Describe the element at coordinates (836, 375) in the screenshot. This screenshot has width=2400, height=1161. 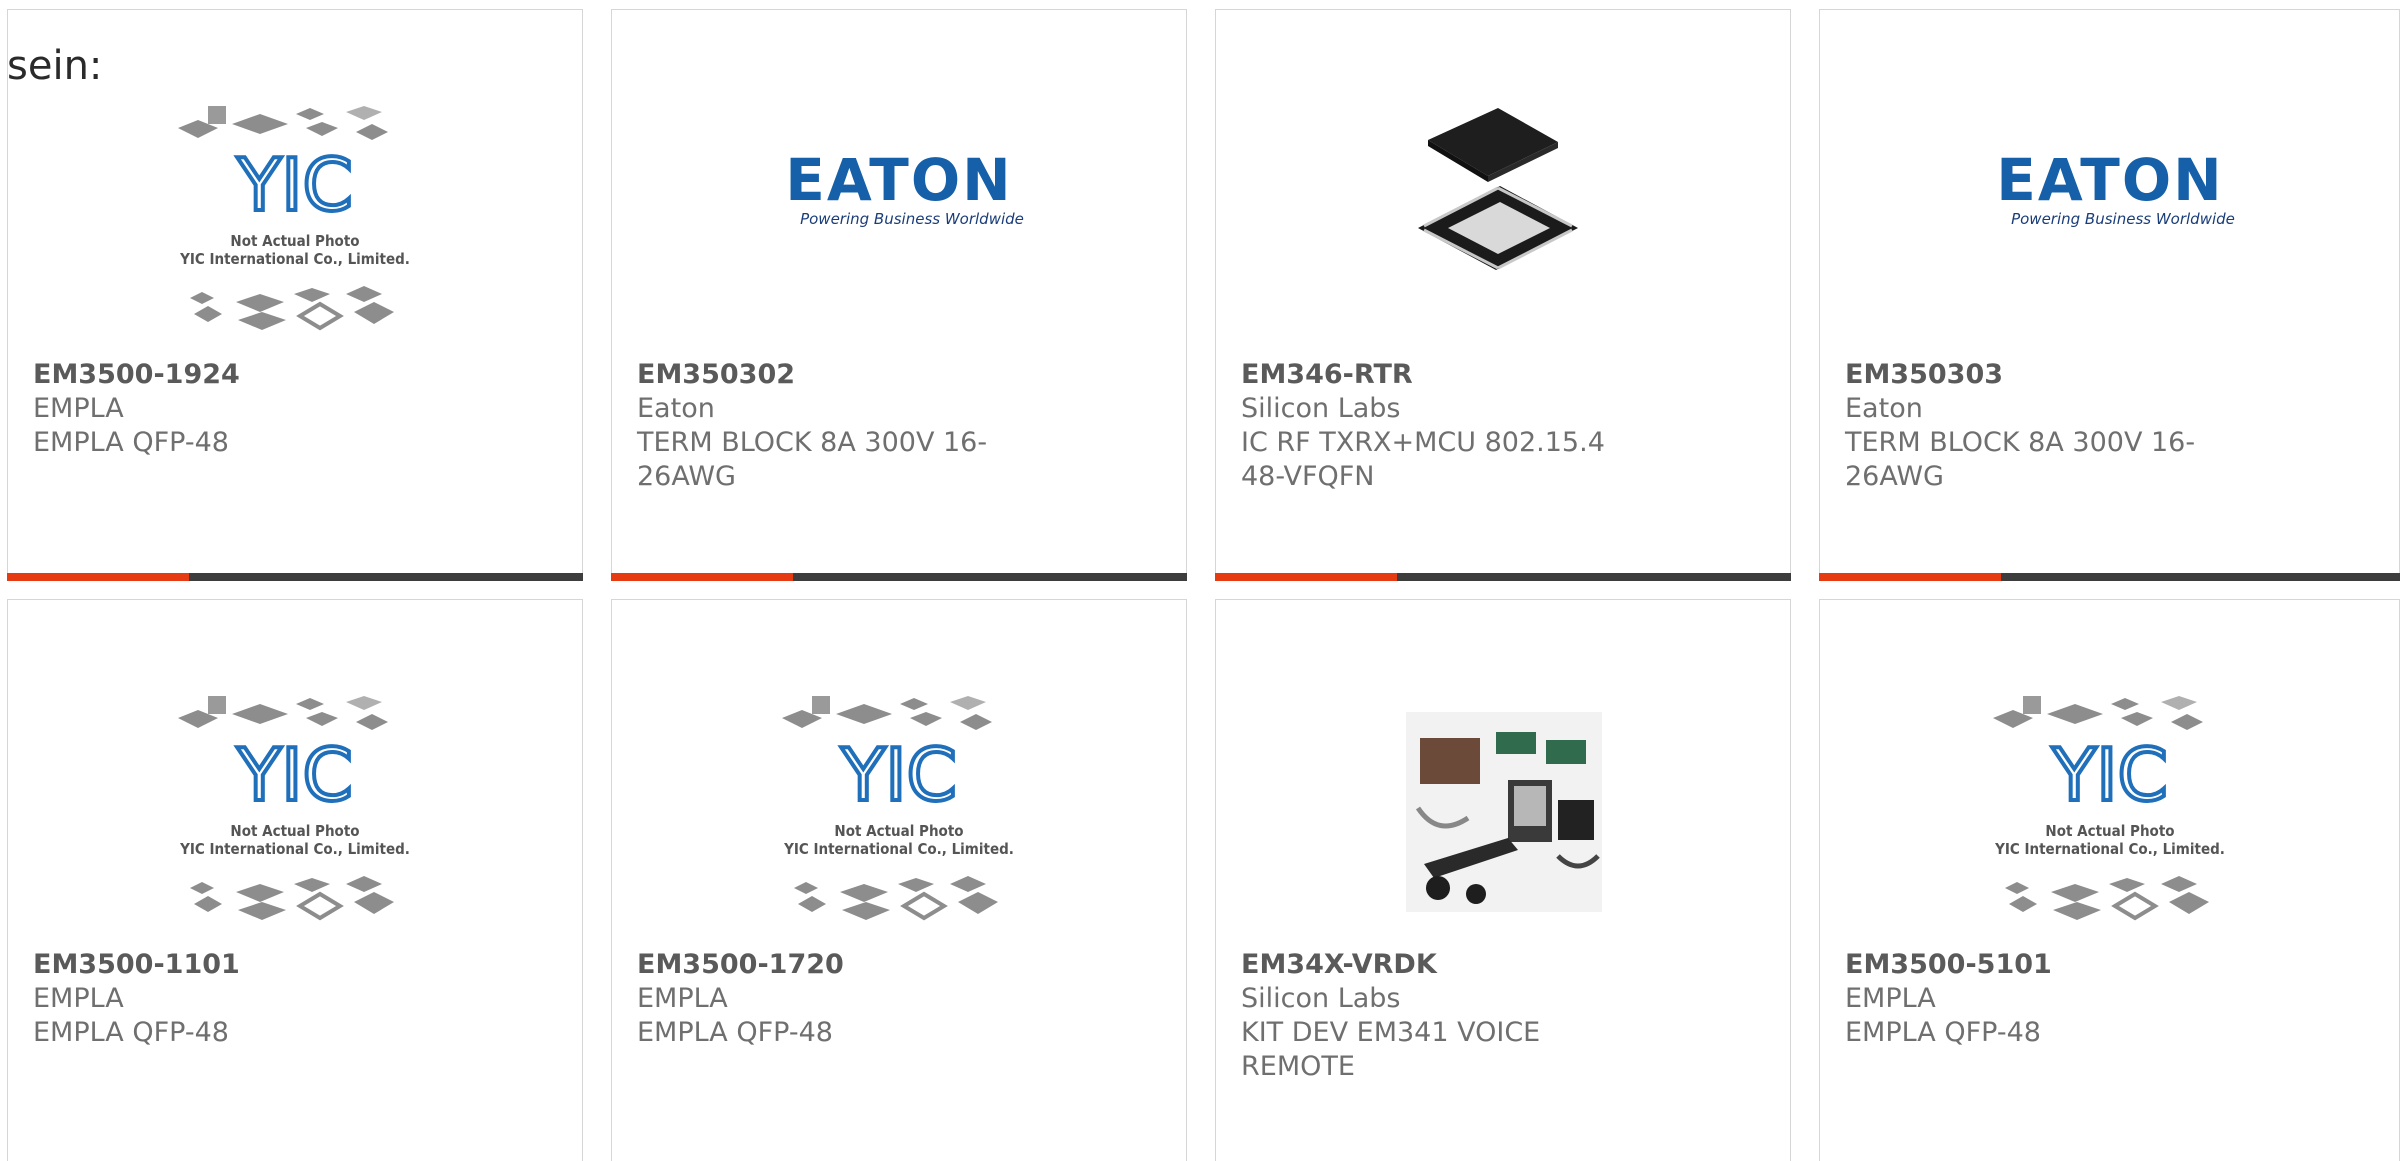
I see `part-number: EM350302` at that location.